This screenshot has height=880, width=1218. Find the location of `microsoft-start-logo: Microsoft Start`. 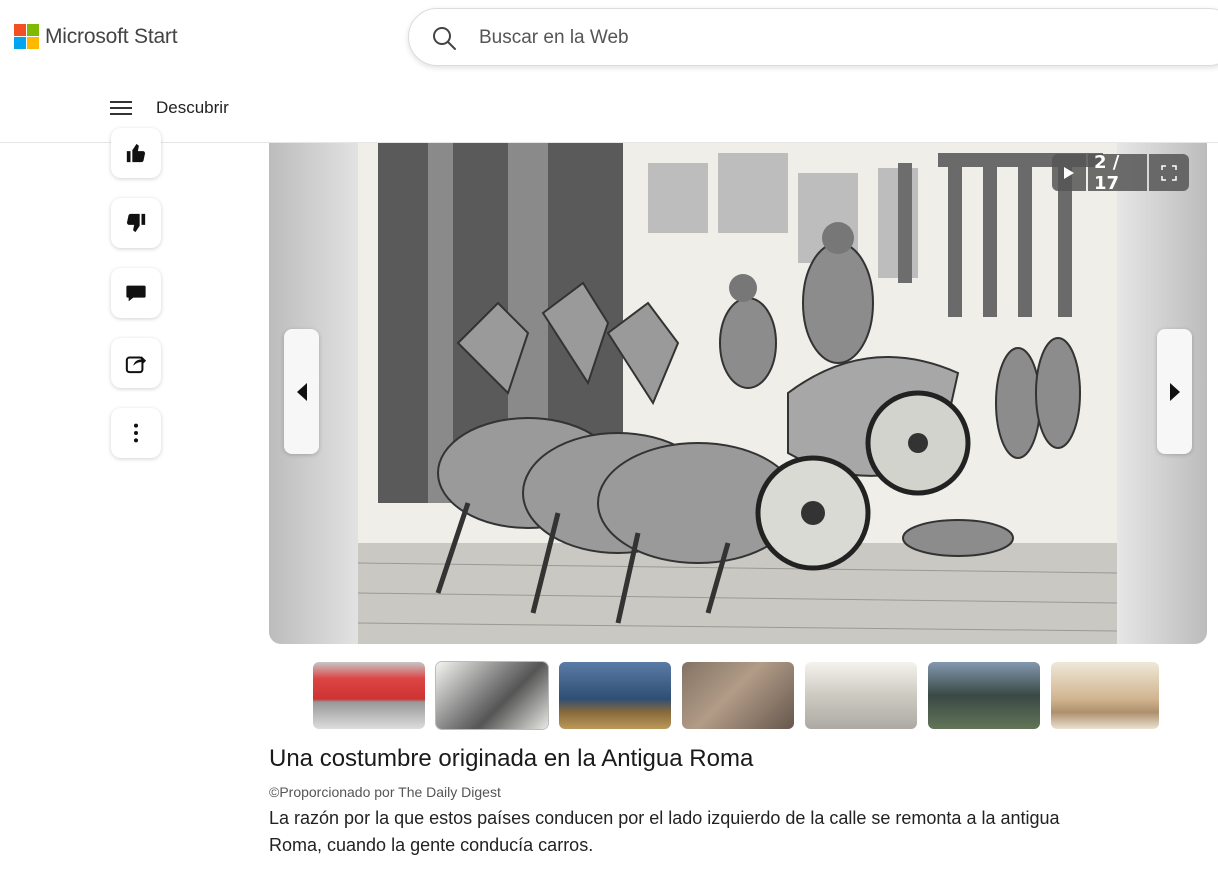

microsoft-start-logo: Microsoft Start is located at coordinates (96, 36).